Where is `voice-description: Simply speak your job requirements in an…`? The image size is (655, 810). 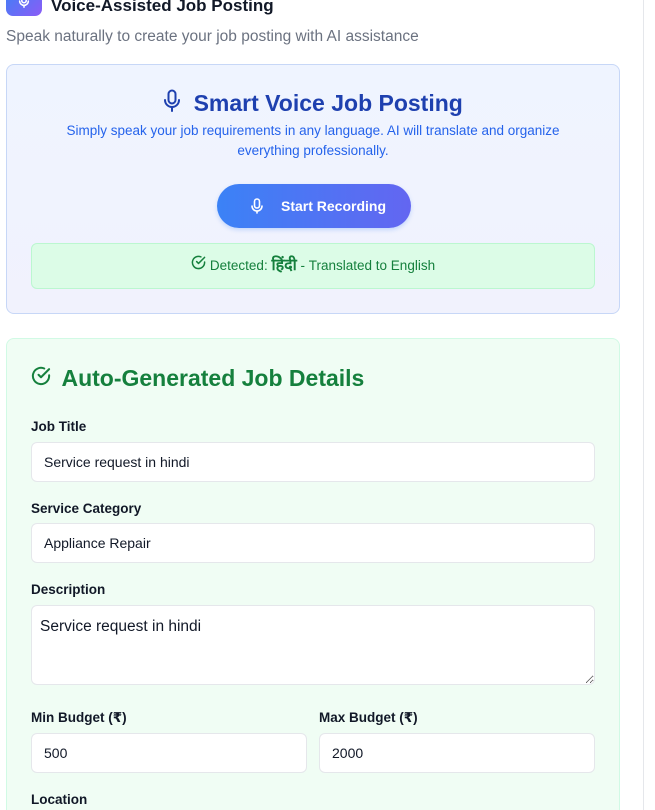 voice-description: Simply speak your job requirements in an… is located at coordinates (313, 140).